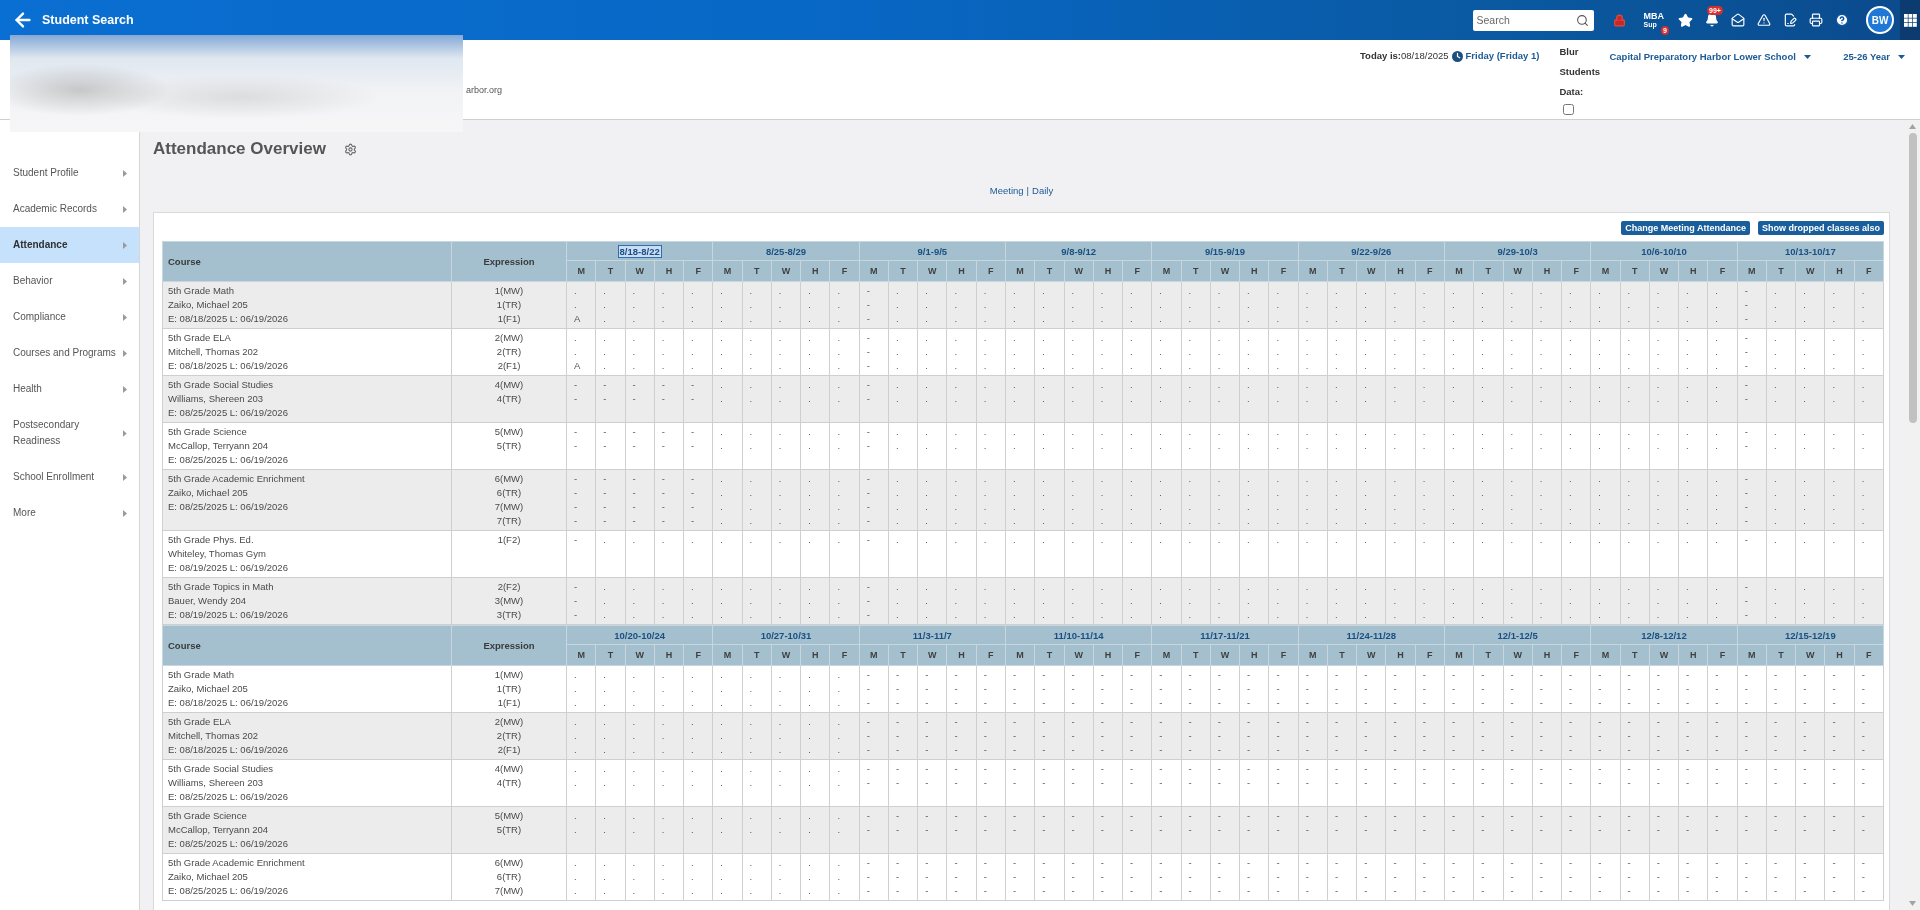  I want to click on search-field: Search, so click(1533, 20).